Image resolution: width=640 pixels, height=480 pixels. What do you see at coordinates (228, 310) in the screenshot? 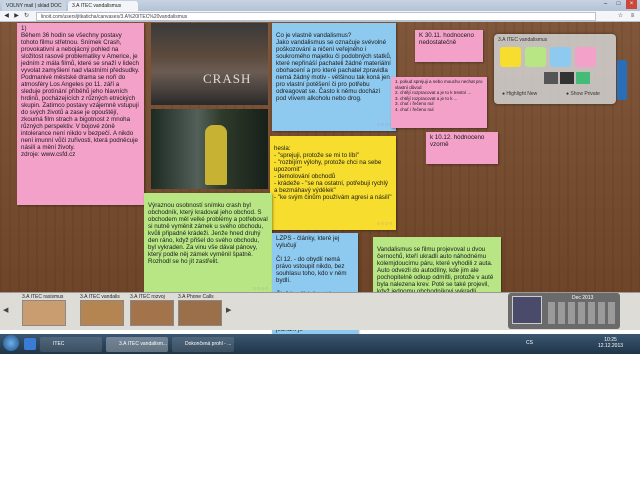
I see `scroll-right-icon: ▶` at bounding box center [228, 310].